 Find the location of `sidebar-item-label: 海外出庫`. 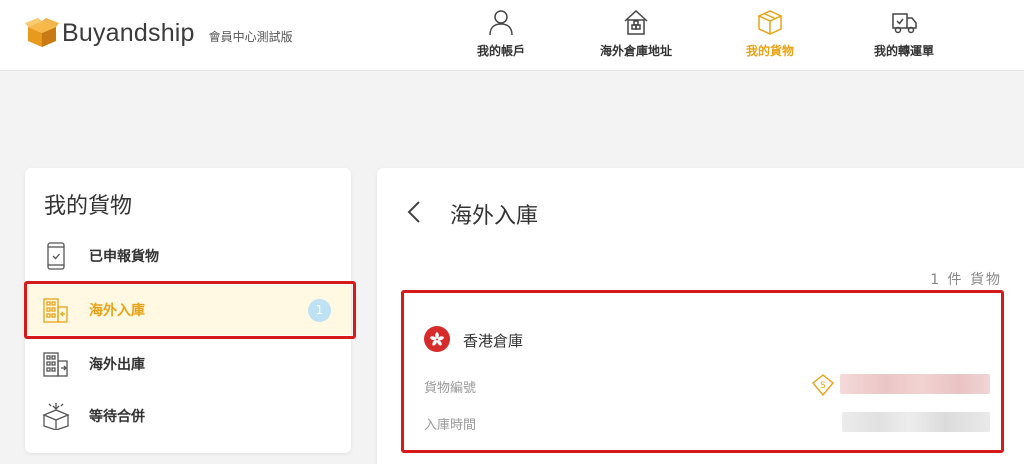

sidebar-item-label: 海外出庫 is located at coordinates (117, 365).